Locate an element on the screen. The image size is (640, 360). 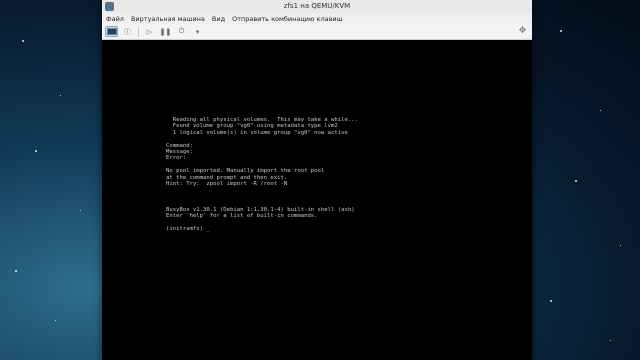
console-line: Message: is located at coordinates (179, 152).